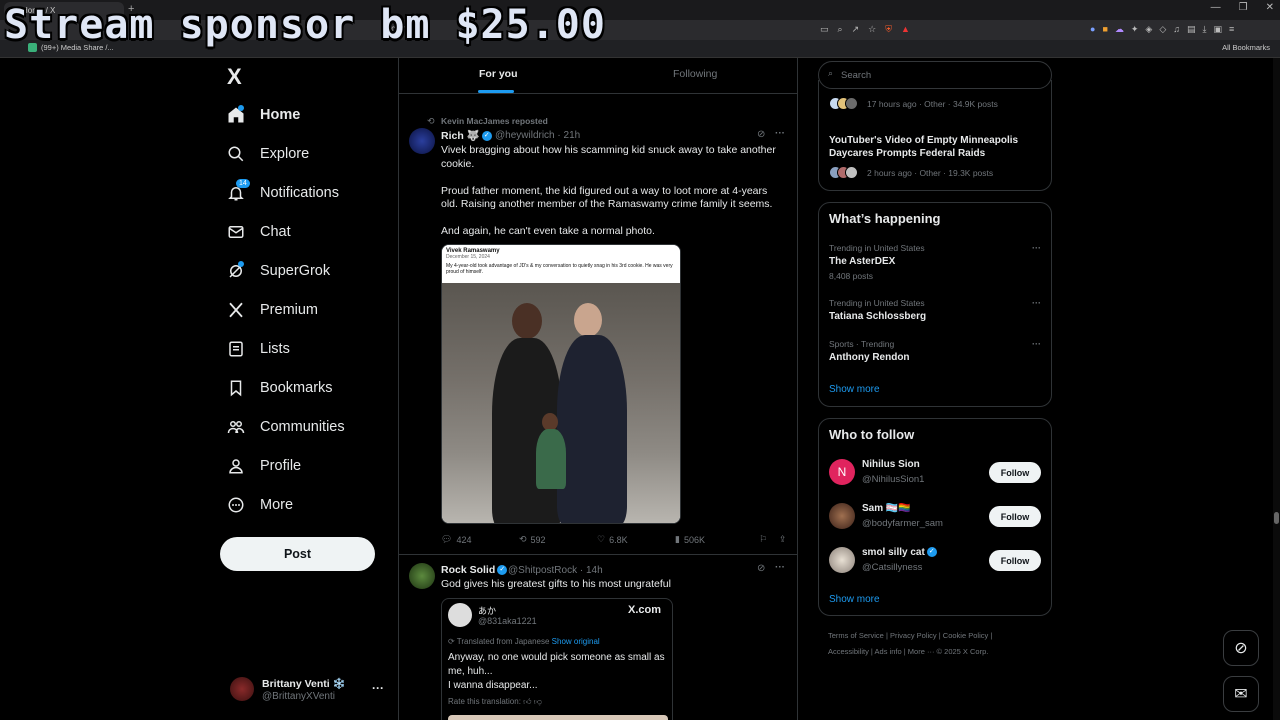 The width and height of the screenshot is (1280, 720). Describe the element at coordinates (474, 570) in the screenshot. I see `tweet-author-name: Rock Solid ✓` at that location.